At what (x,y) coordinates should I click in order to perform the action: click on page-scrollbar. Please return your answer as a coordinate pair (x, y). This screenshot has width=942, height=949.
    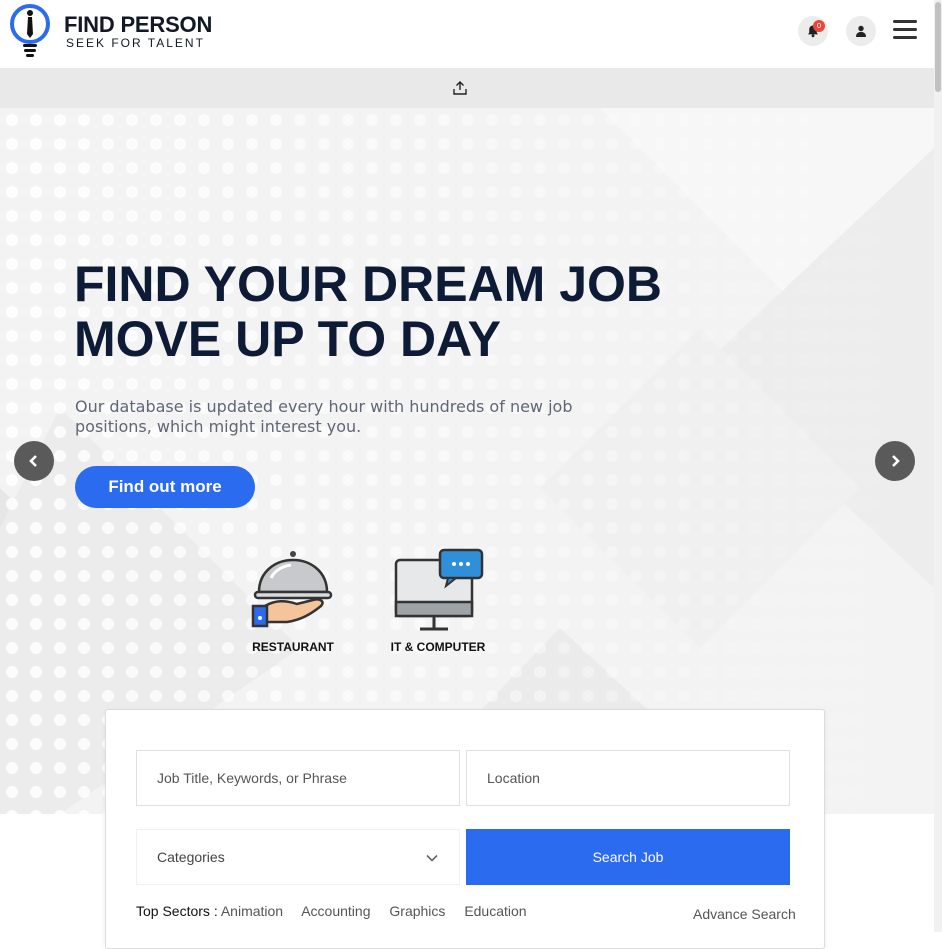
    Looking at the image, I should click on (938, 466).